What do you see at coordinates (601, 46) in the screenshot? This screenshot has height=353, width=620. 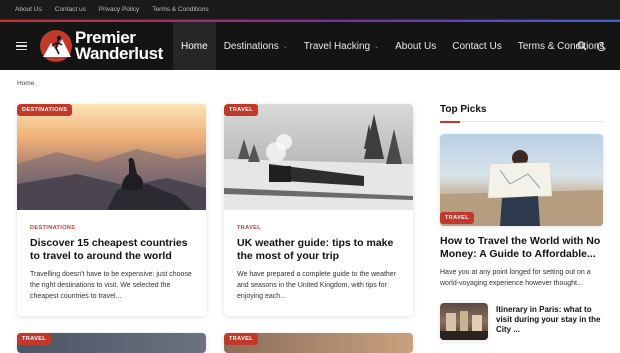 I see `dark-mode-icon` at bounding box center [601, 46].